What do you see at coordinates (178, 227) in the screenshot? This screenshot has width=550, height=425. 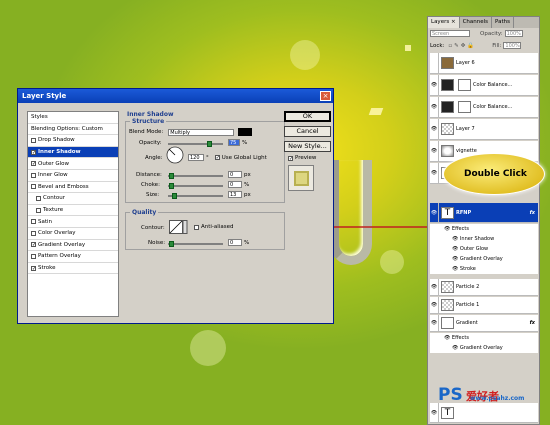 I see `contour-picker` at bounding box center [178, 227].